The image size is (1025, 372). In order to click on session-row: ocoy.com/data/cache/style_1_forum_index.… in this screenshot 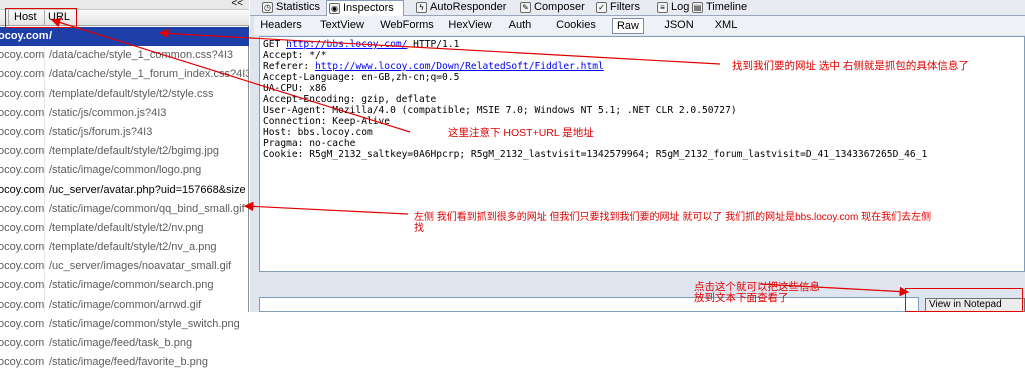, I will do `click(124, 74)`.